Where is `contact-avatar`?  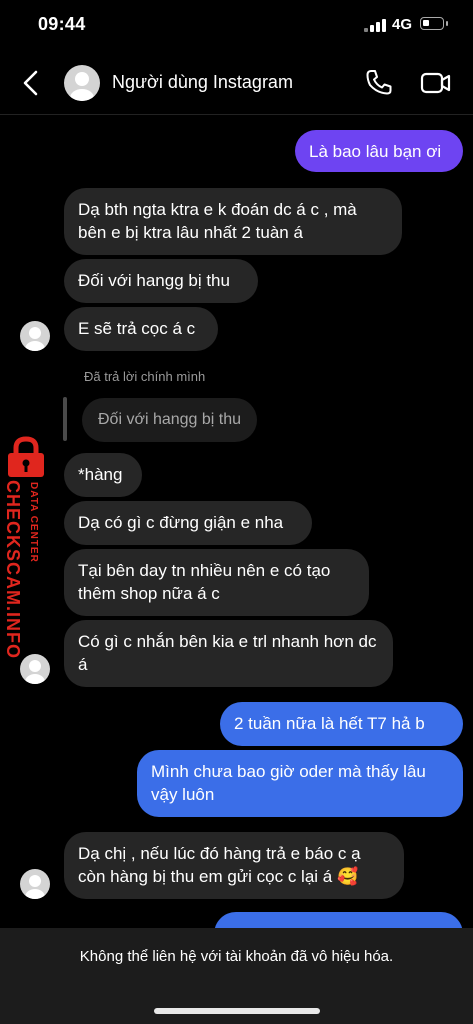
contact-avatar is located at coordinates (82, 83).